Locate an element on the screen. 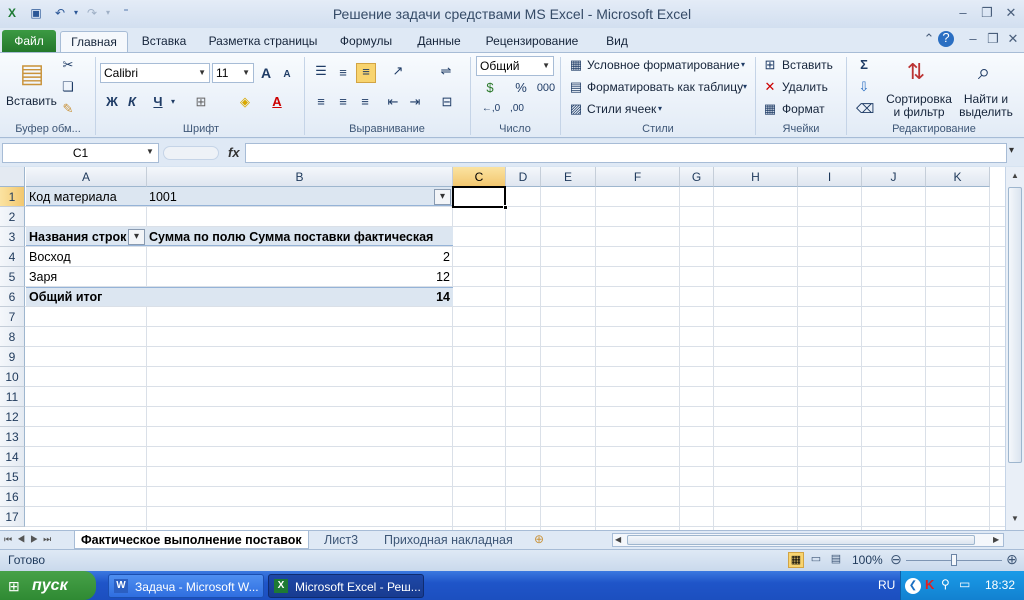 This screenshot has width=1024, height=600. sheet-tab: Лист3 is located at coordinates (341, 540).